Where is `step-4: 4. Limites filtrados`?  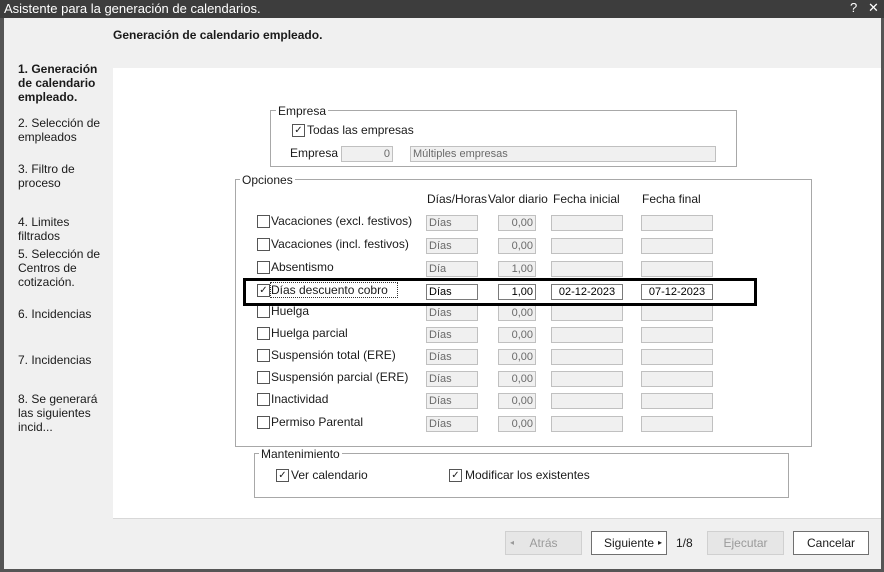 step-4: 4. Limites filtrados is located at coordinates (65, 229).